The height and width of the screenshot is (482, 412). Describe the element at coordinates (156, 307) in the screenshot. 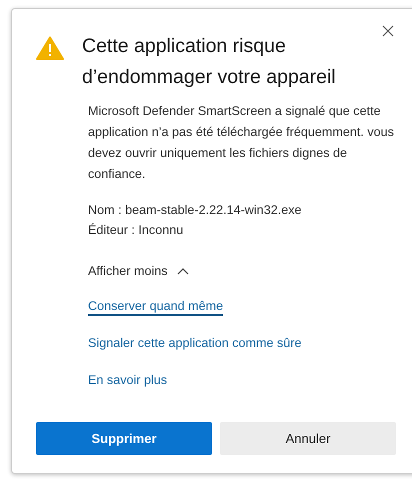

I see `link: Conserver quand même` at that location.